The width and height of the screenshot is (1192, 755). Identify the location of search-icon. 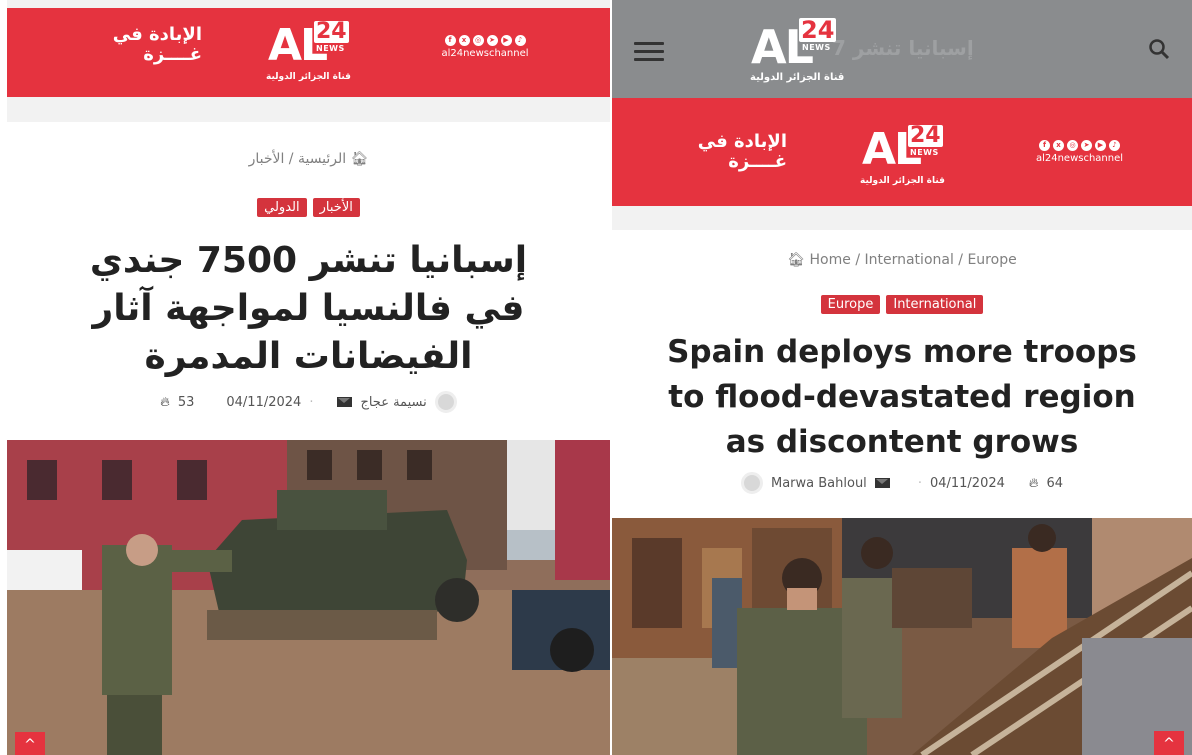
(1159, 49).